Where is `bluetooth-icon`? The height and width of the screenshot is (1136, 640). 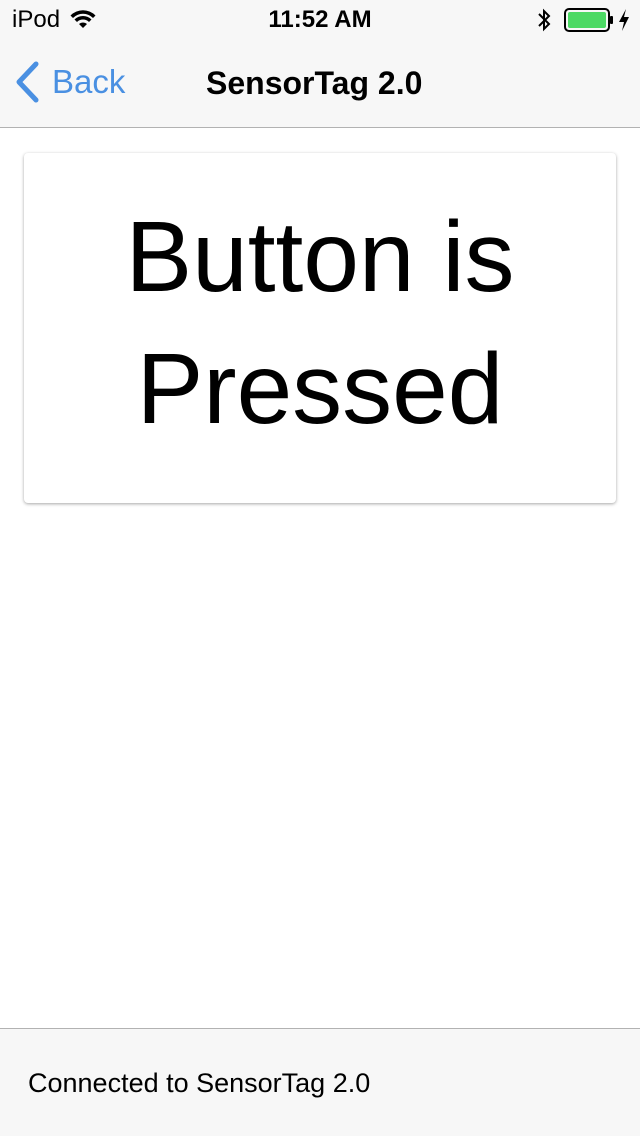
bluetooth-icon is located at coordinates (544, 20).